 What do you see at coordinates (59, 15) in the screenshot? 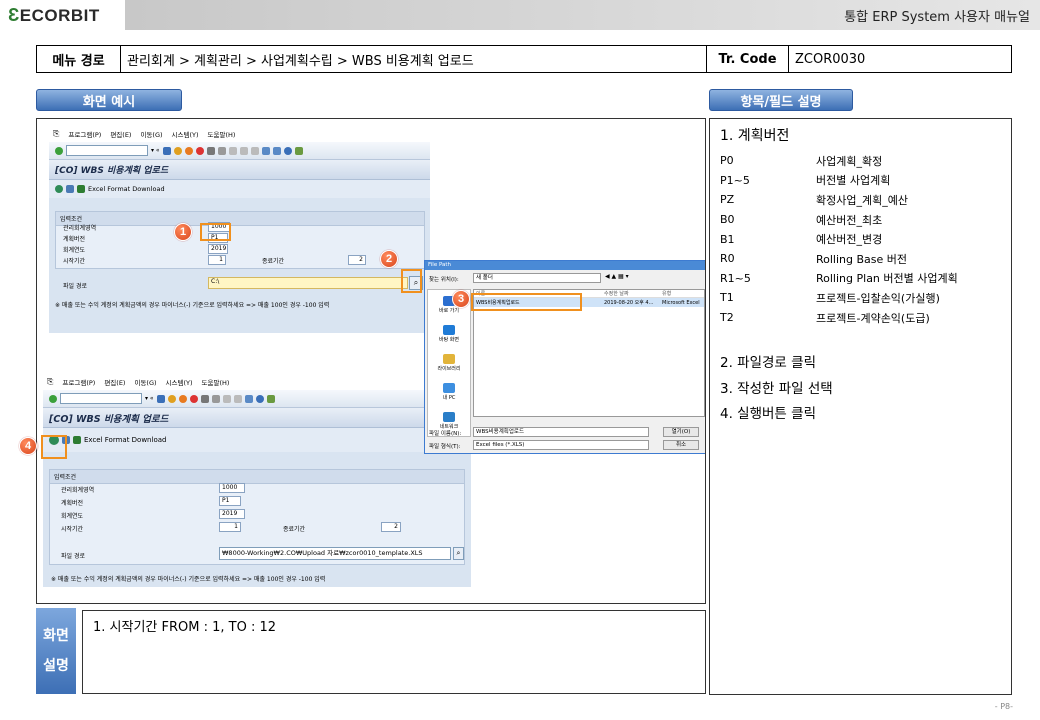
I see `logo-text: ECORBIT` at bounding box center [59, 15].